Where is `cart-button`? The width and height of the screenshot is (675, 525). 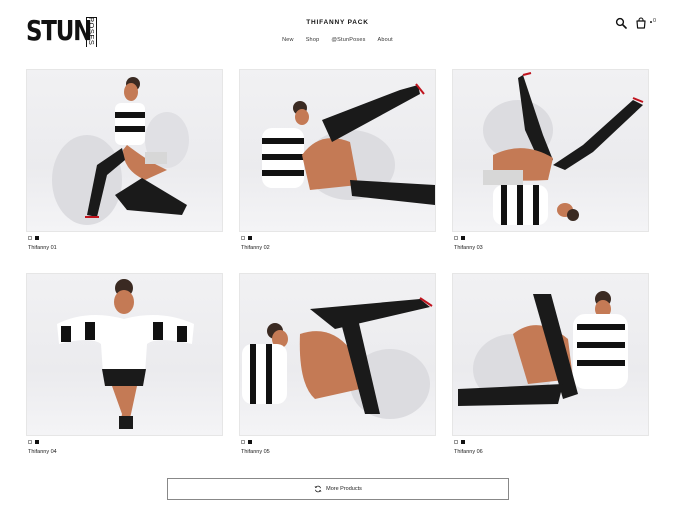
cart-button is located at coordinates (641, 22).